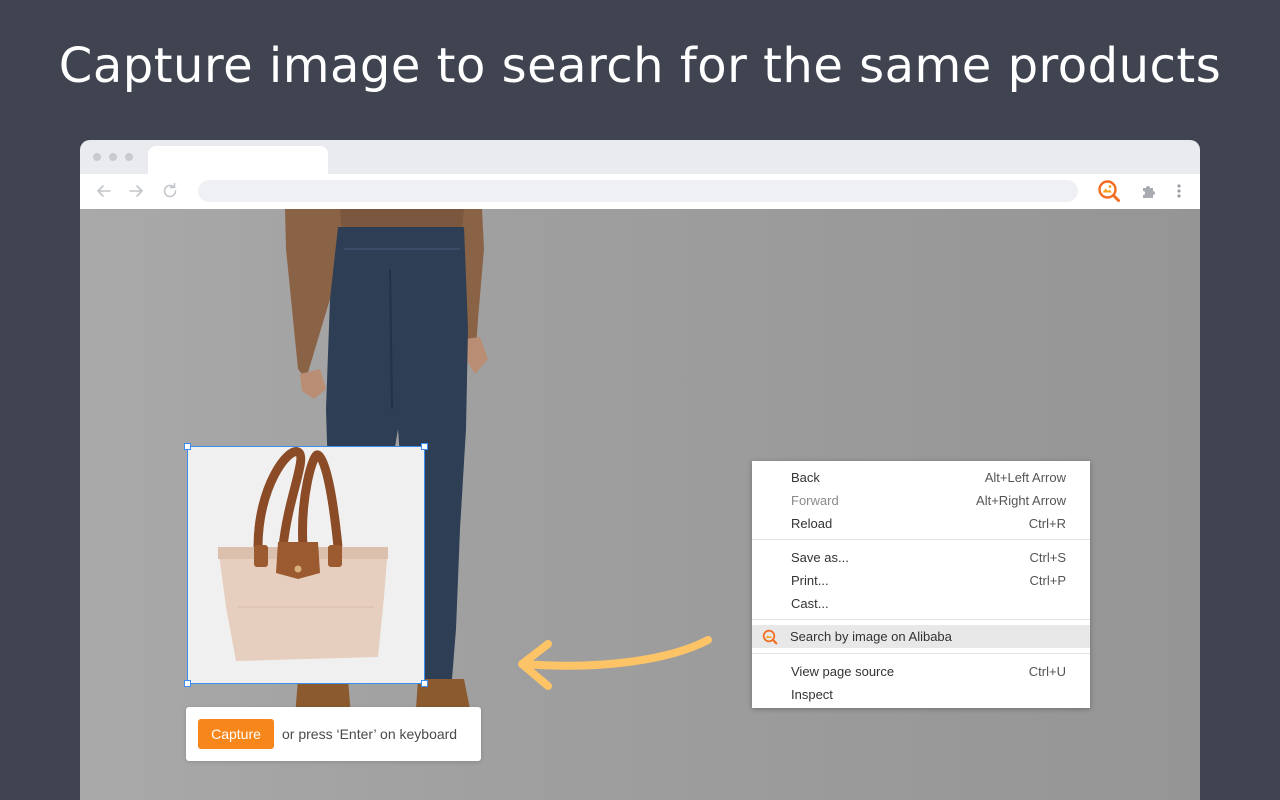  I want to click on browser-toolbar, so click(640, 192).